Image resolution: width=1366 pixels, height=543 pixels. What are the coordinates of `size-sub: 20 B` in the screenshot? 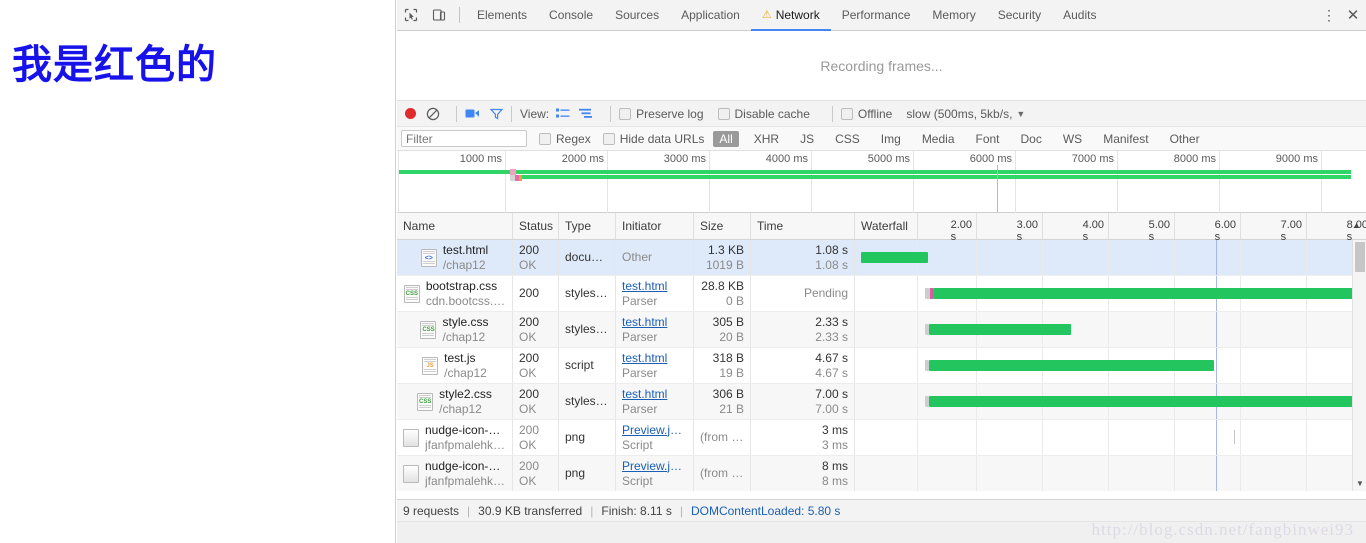 It's located at (731, 336).